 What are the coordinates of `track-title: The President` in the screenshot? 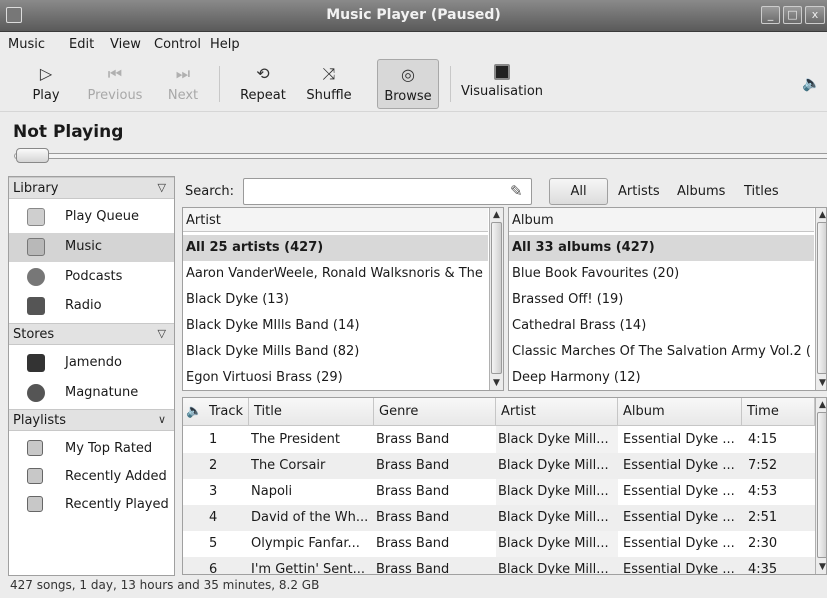 It's located at (295, 439).